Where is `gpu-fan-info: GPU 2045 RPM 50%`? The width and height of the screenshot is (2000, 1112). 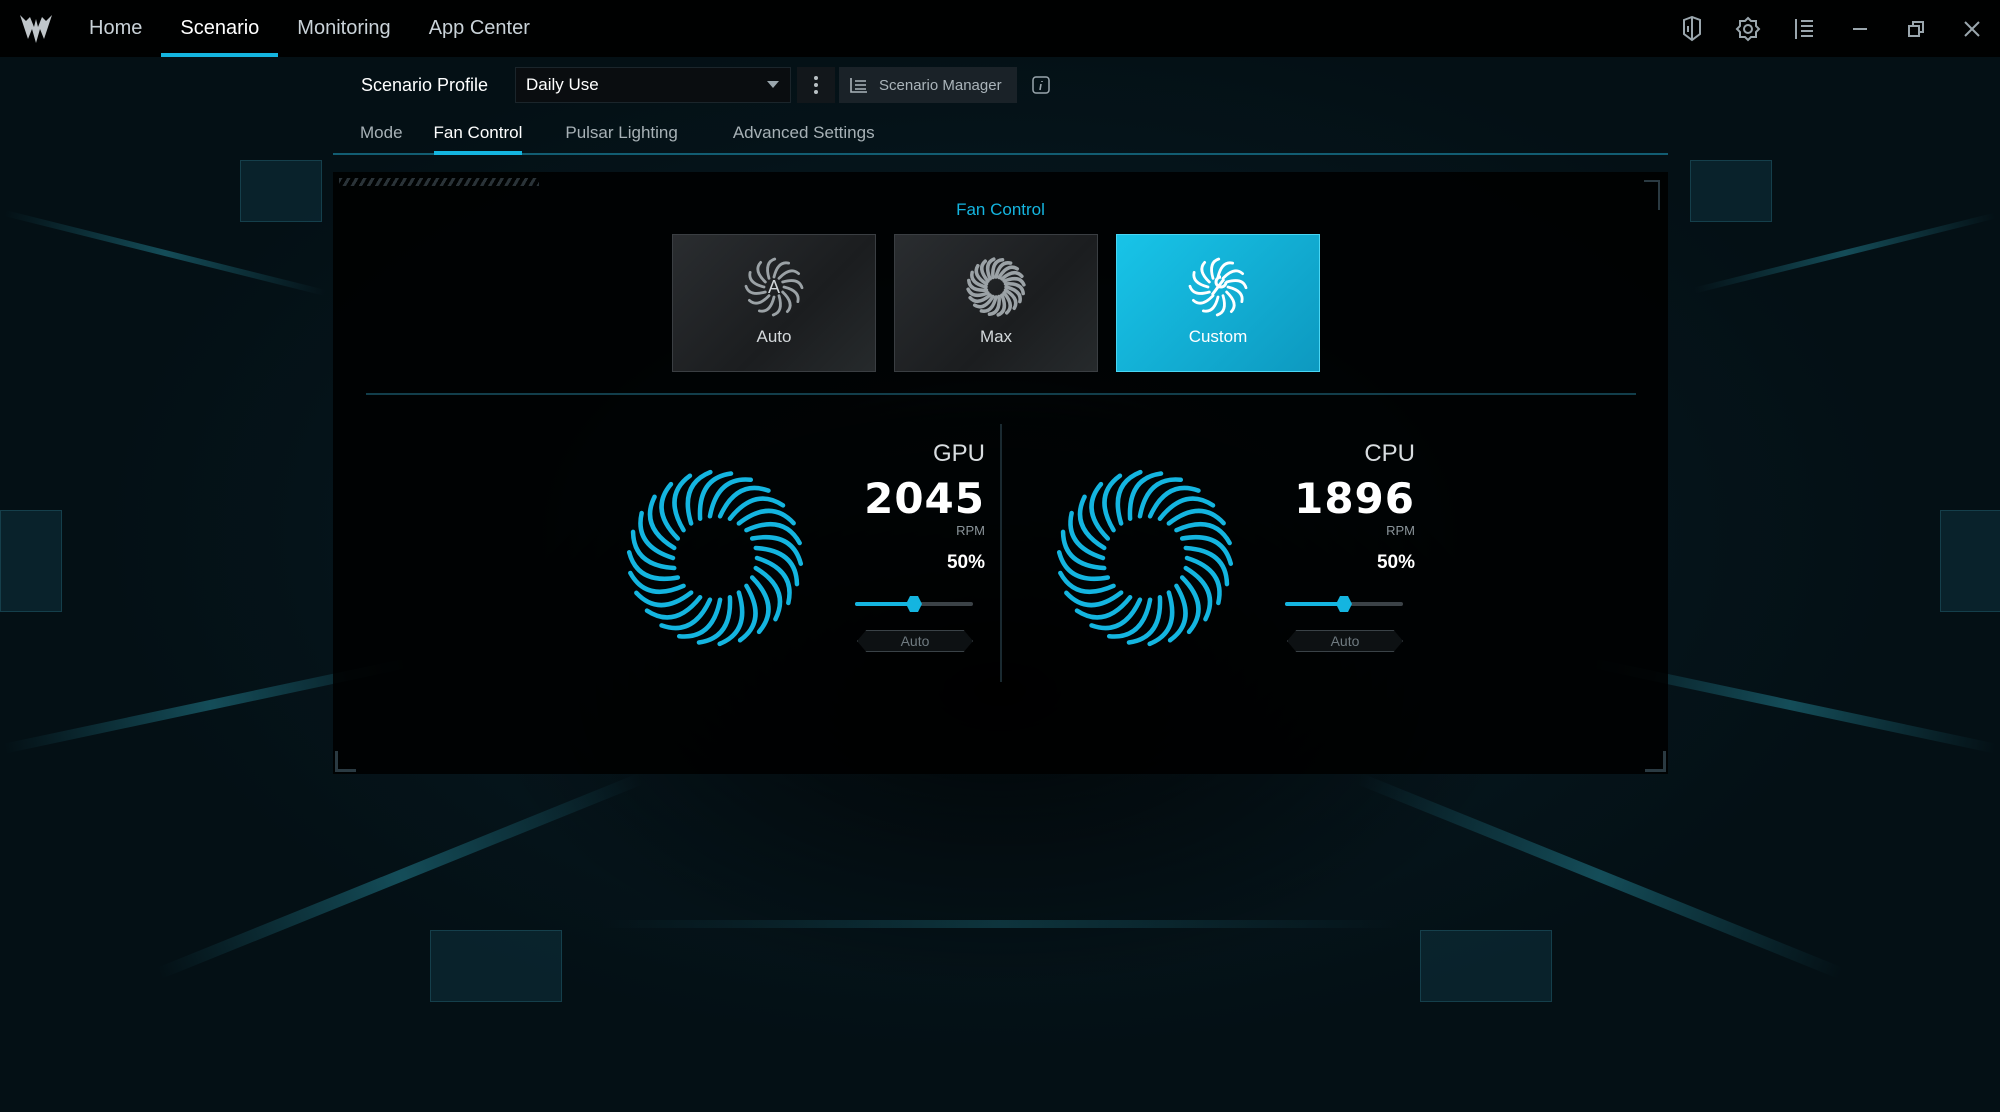
gpu-fan-info: GPU 2045 RPM 50% is located at coordinates (905, 507).